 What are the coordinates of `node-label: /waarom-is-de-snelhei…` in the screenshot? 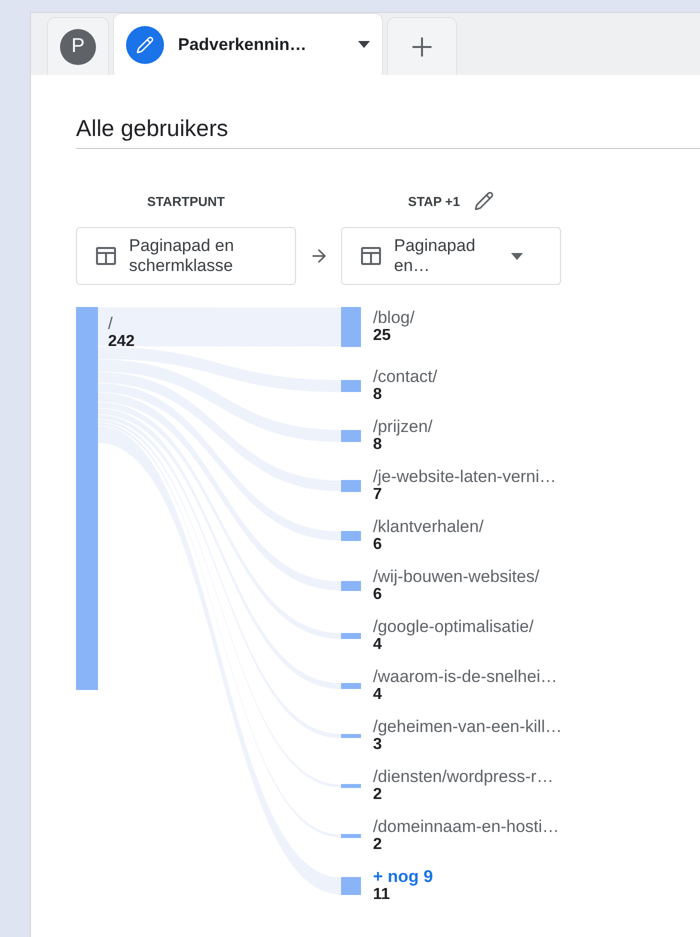 It's located at (465, 677).